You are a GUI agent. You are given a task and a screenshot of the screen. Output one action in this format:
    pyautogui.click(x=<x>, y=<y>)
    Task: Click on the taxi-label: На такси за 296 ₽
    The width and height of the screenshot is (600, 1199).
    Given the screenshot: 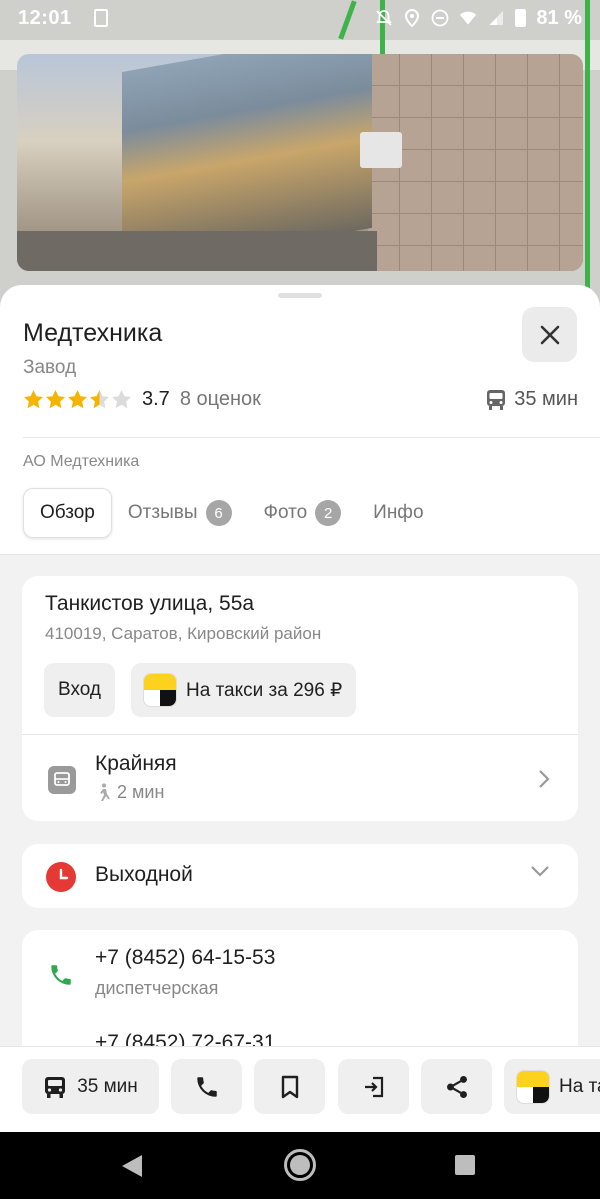 What is the action you would take?
    pyautogui.click(x=264, y=690)
    